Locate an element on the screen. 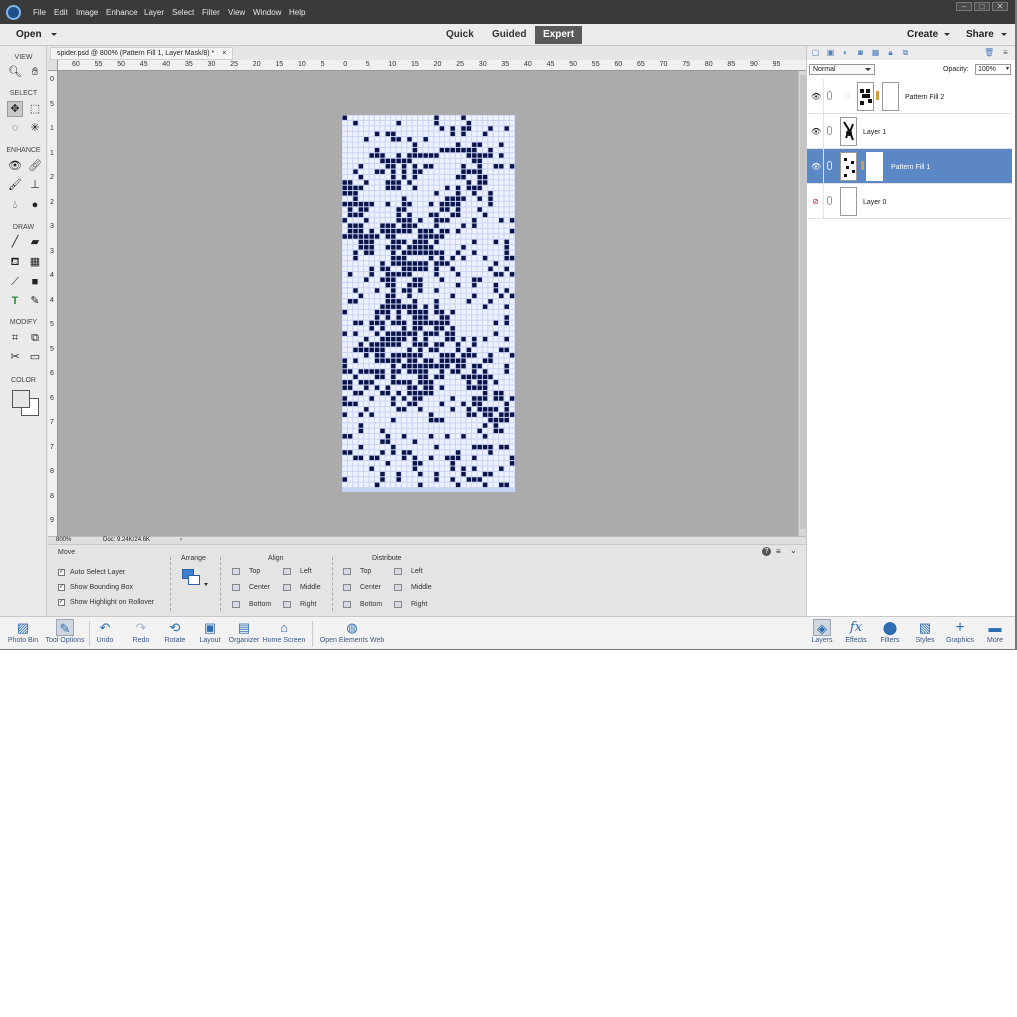 Image resolution: width=1017 pixels, height=1017 pixels. distribute-middle-button: Middle is located at coordinates (421, 587).